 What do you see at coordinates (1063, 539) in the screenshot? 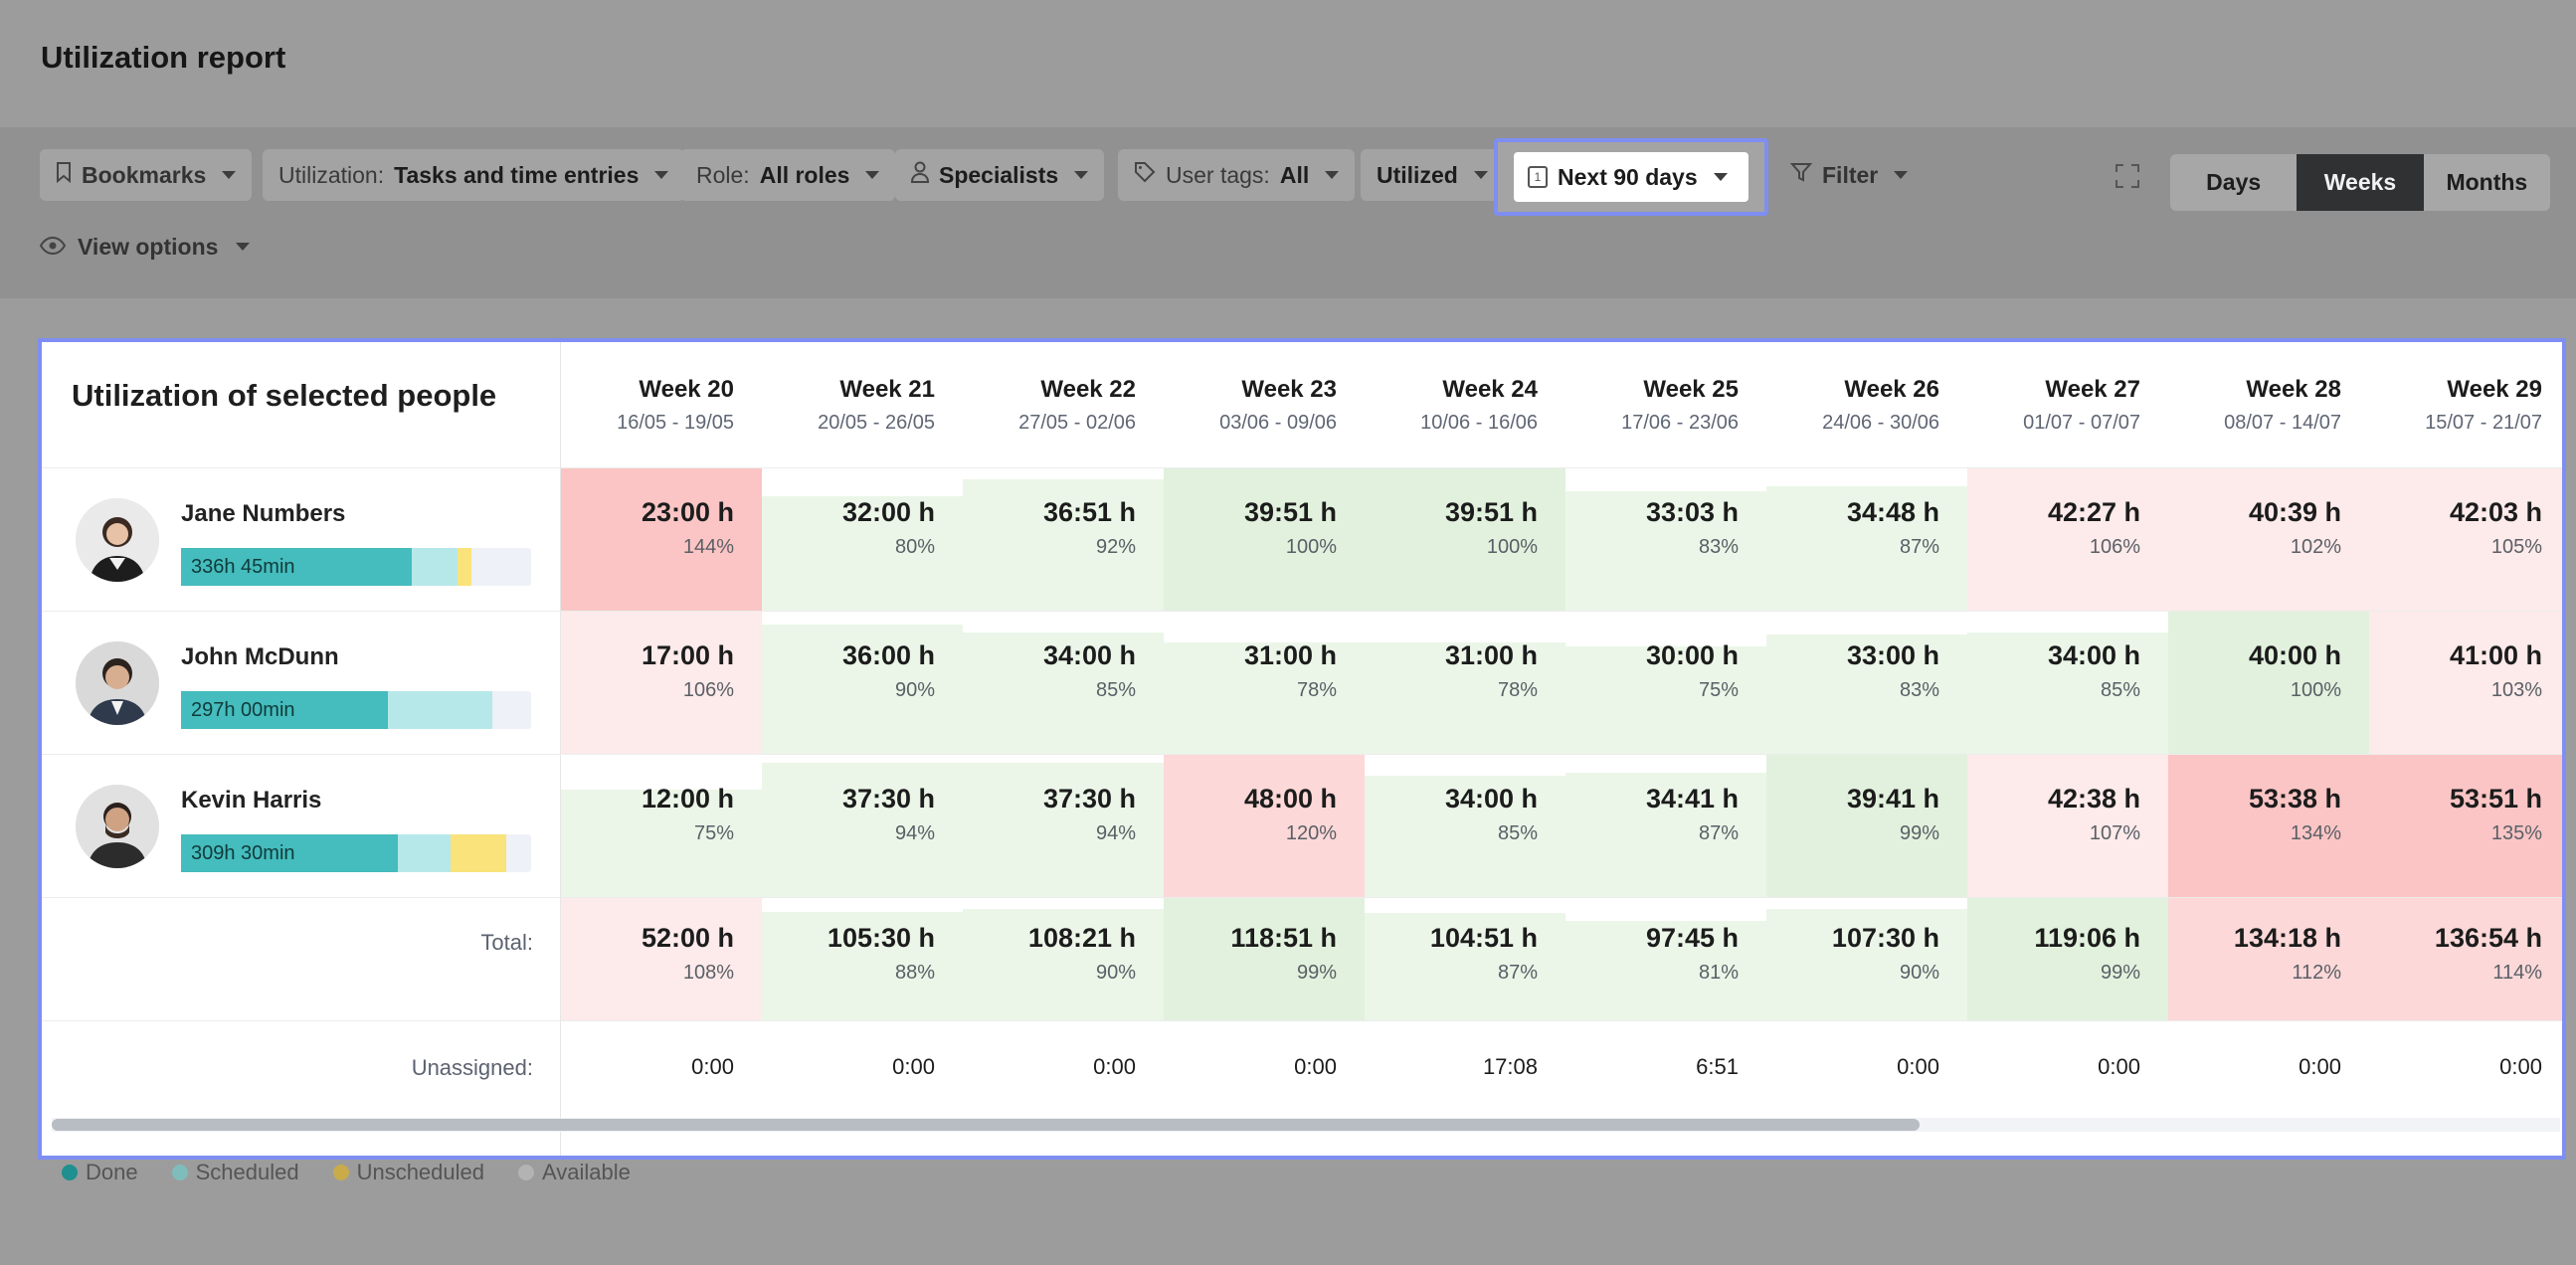
I see `utilization-cell: 36:51 h 92%` at bounding box center [1063, 539].